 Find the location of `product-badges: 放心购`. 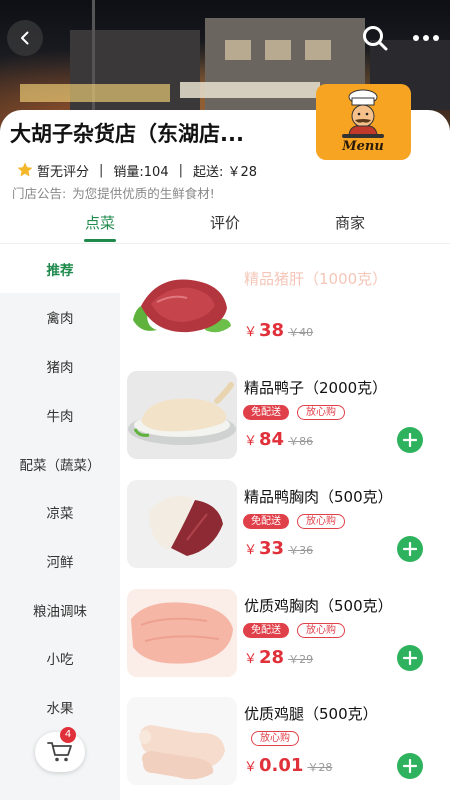

product-badges: 放心购 is located at coordinates (275, 738).